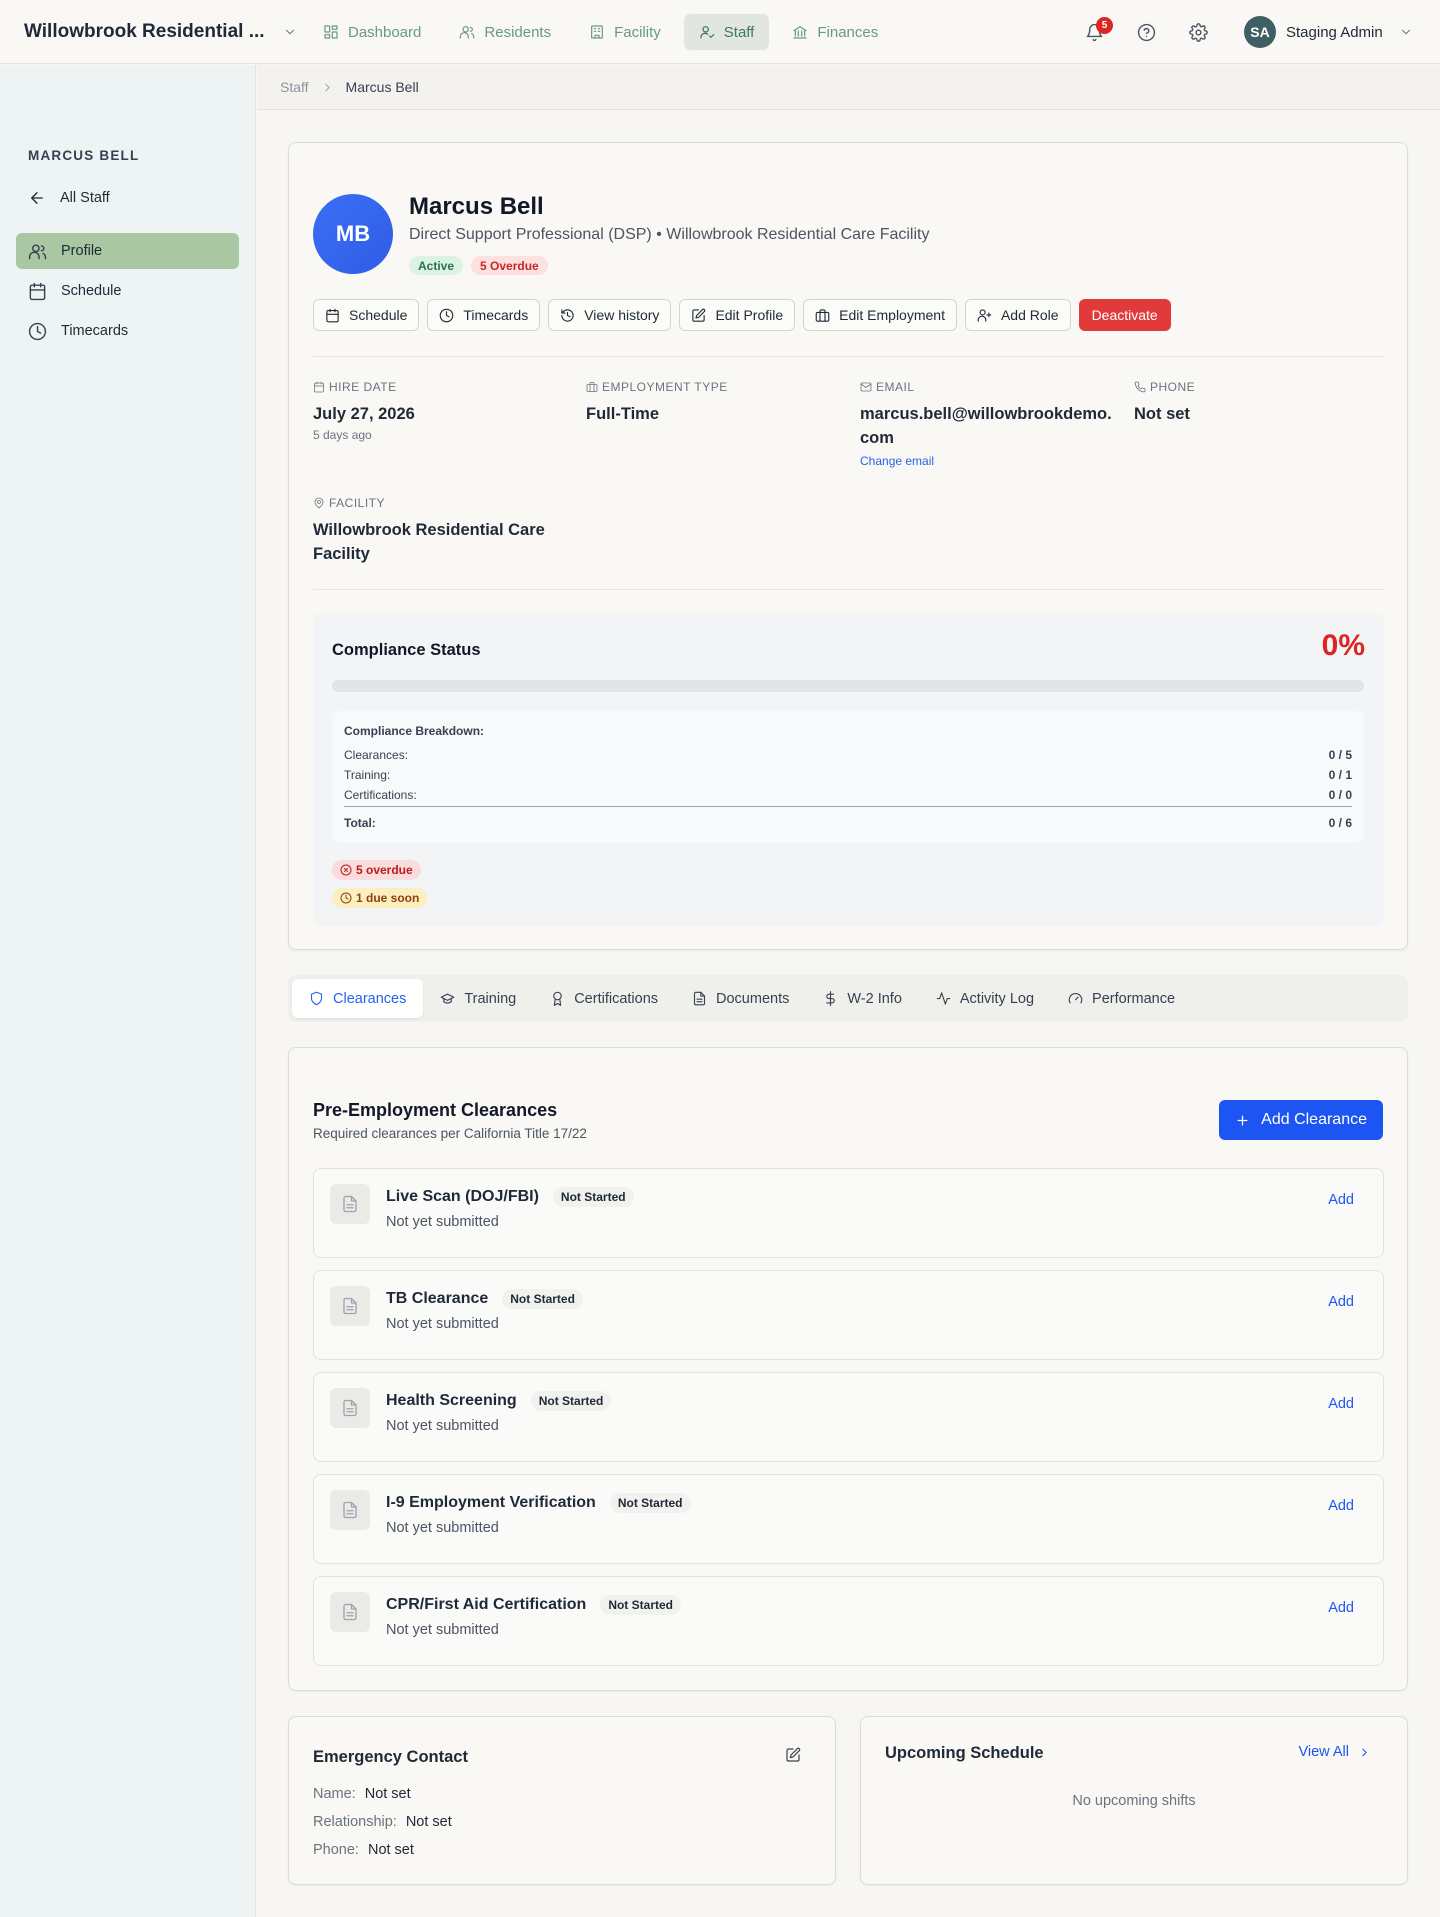 Image resolution: width=1440 pixels, height=1917 pixels. Describe the element at coordinates (37, 198) in the screenshot. I see `arrow-left-icon` at that location.